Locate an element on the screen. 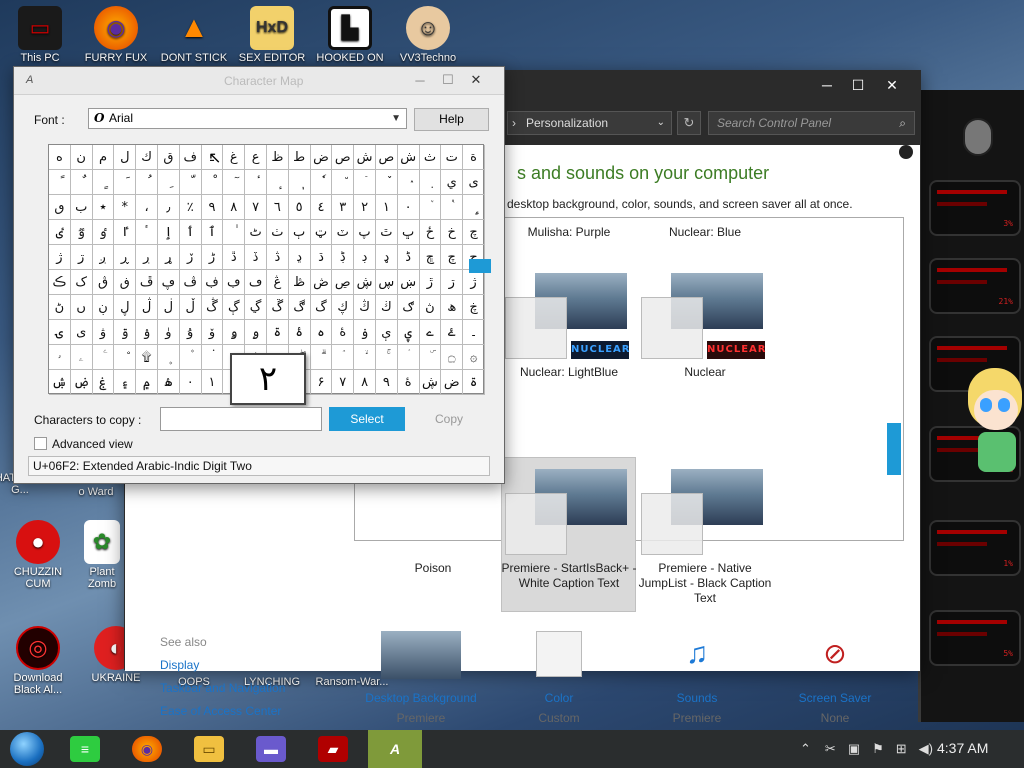 Image resolution: width=1024 pixels, height=768 pixels. display-icon: ▣ is located at coordinates (854, 749).